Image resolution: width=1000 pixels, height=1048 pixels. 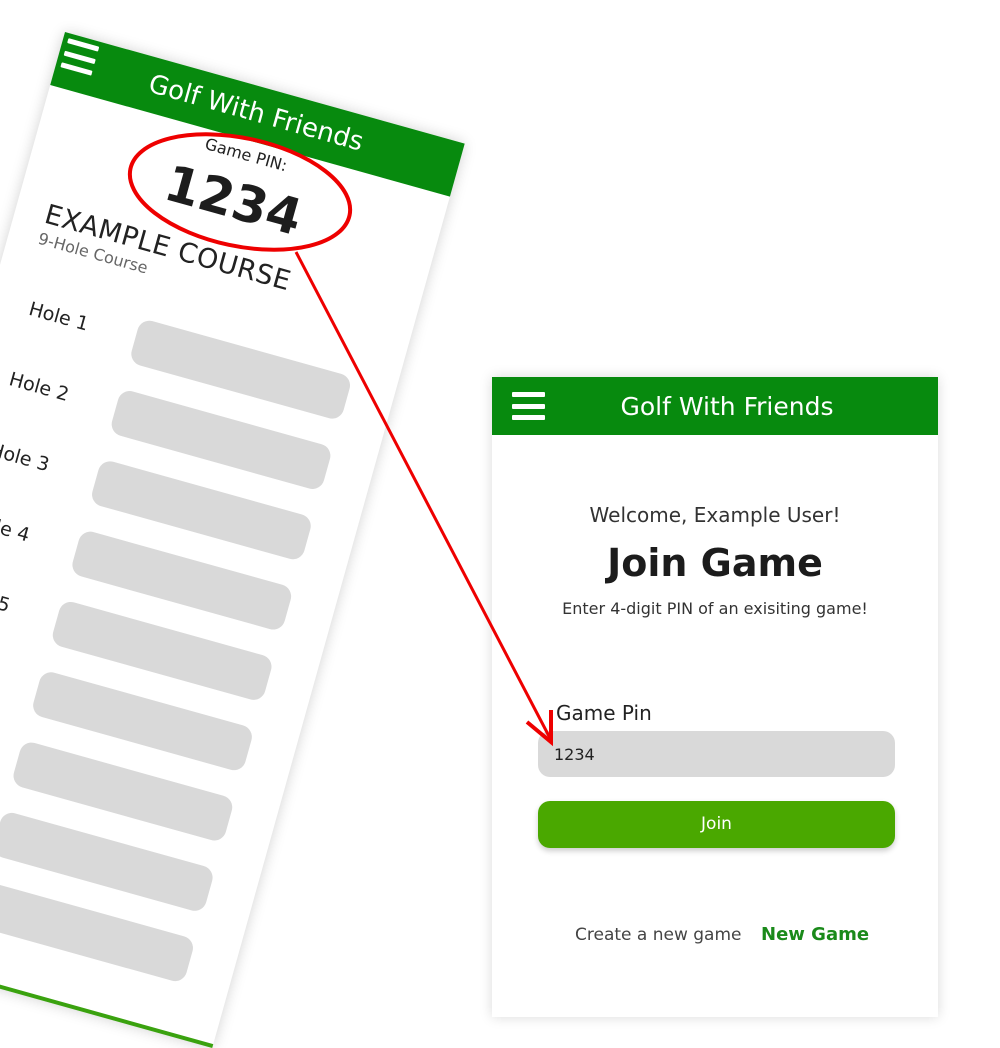 I want to click on hole-label: Hole 3, so click(x=26, y=457).